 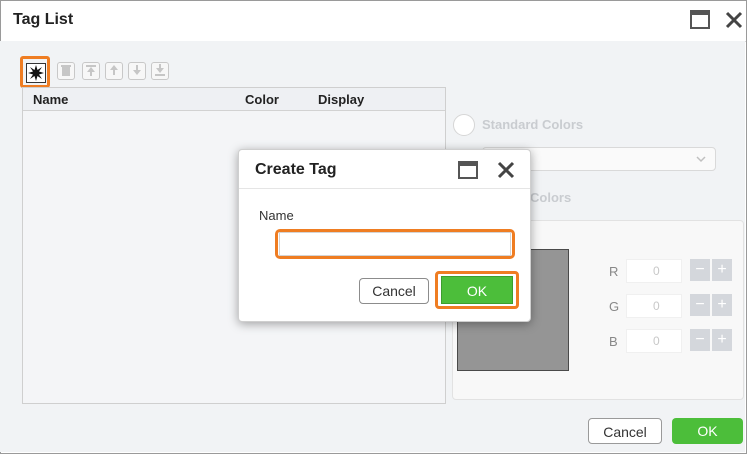 I want to click on move-up-button, so click(x=114, y=71).